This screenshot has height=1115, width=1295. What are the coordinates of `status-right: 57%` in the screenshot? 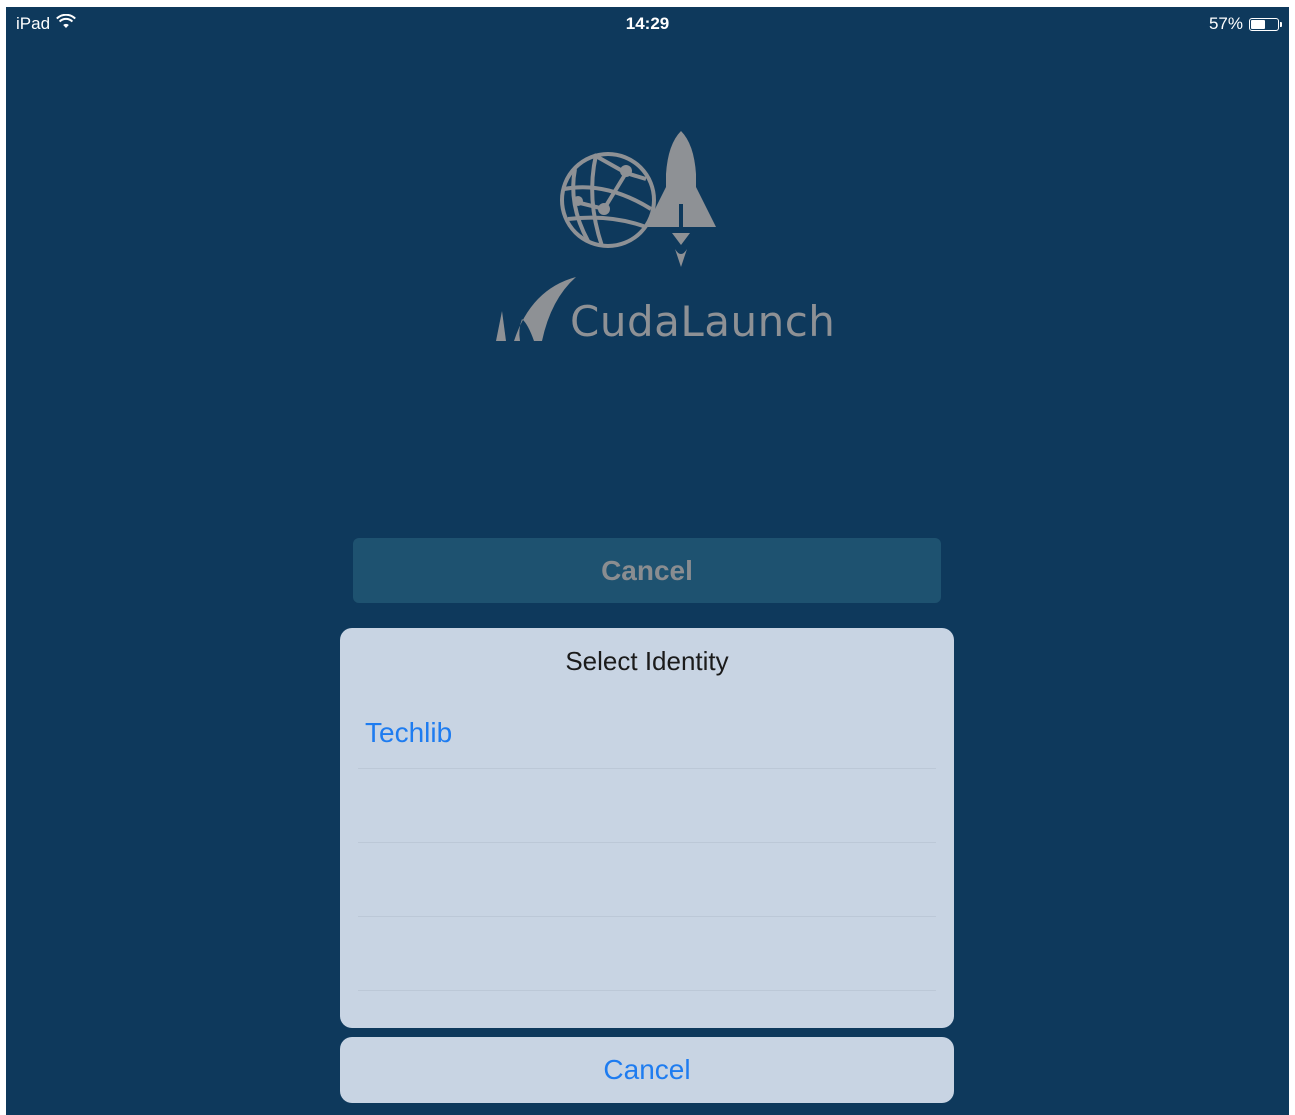 It's located at (1245, 24).